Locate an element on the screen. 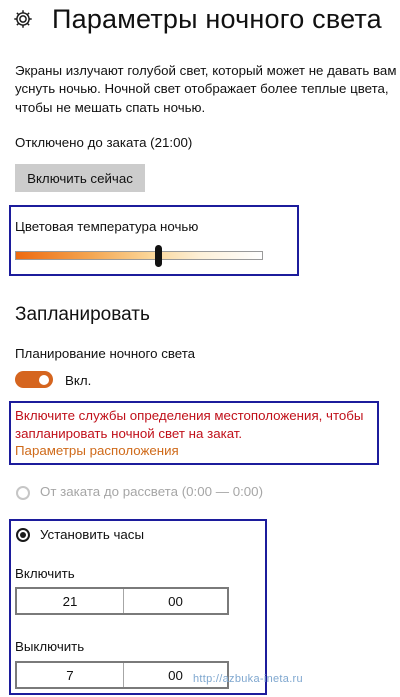  sunset-radio is located at coordinates (23, 493).